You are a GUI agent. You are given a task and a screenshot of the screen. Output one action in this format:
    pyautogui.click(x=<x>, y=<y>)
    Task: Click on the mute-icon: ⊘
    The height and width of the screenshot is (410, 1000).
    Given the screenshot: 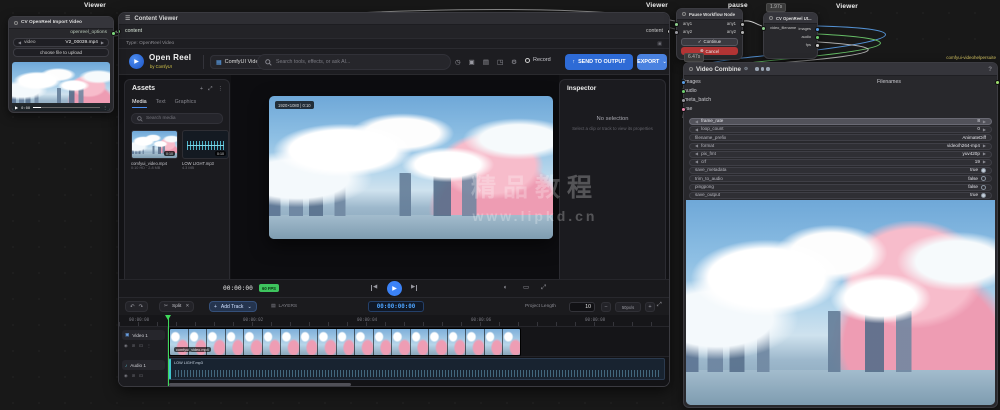 What is the action you would take?
    pyautogui.click(x=134, y=375)
    